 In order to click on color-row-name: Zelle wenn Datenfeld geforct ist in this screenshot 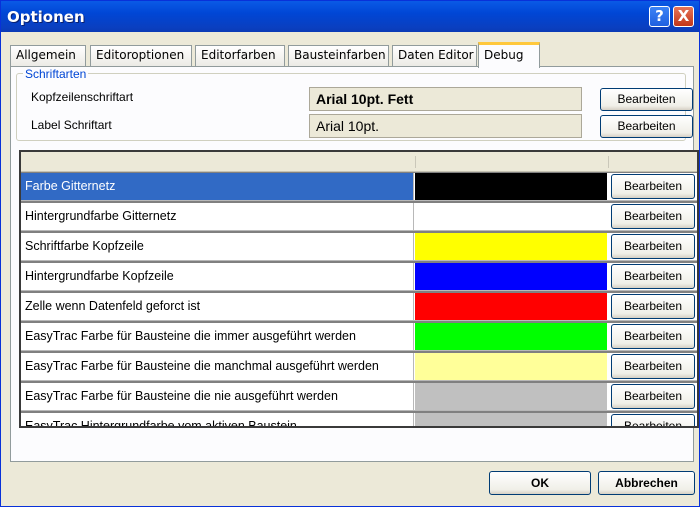, I will do `click(217, 306)`.